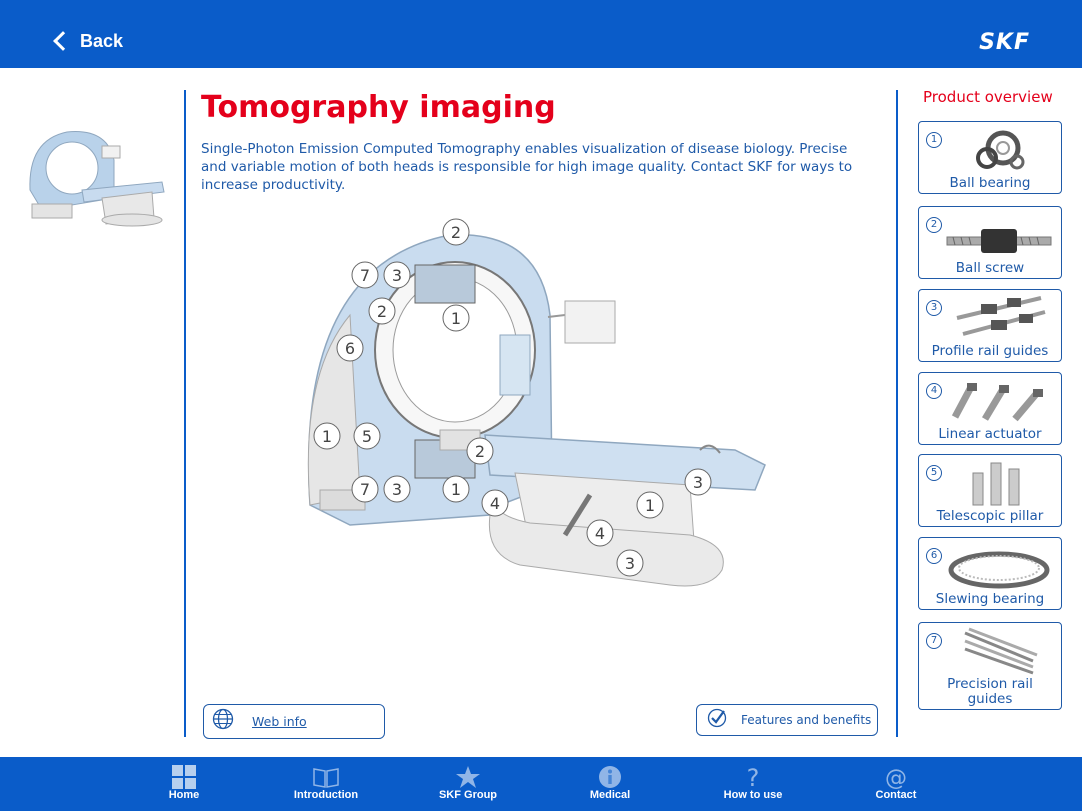 Image resolution: width=1082 pixels, height=811 pixels. What do you see at coordinates (998, 236) in the screenshot?
I see `ball-screw-icon` at bounding box center [998, 236].